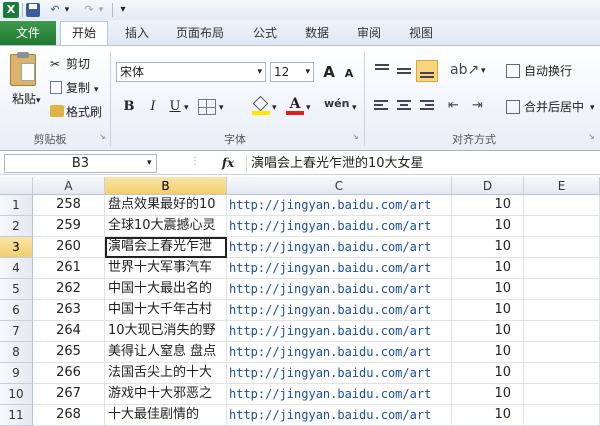  What do you see at coordinates (382, 106) in the screenshot?
I see `align-left-icon` at bounding box center [382, 106].